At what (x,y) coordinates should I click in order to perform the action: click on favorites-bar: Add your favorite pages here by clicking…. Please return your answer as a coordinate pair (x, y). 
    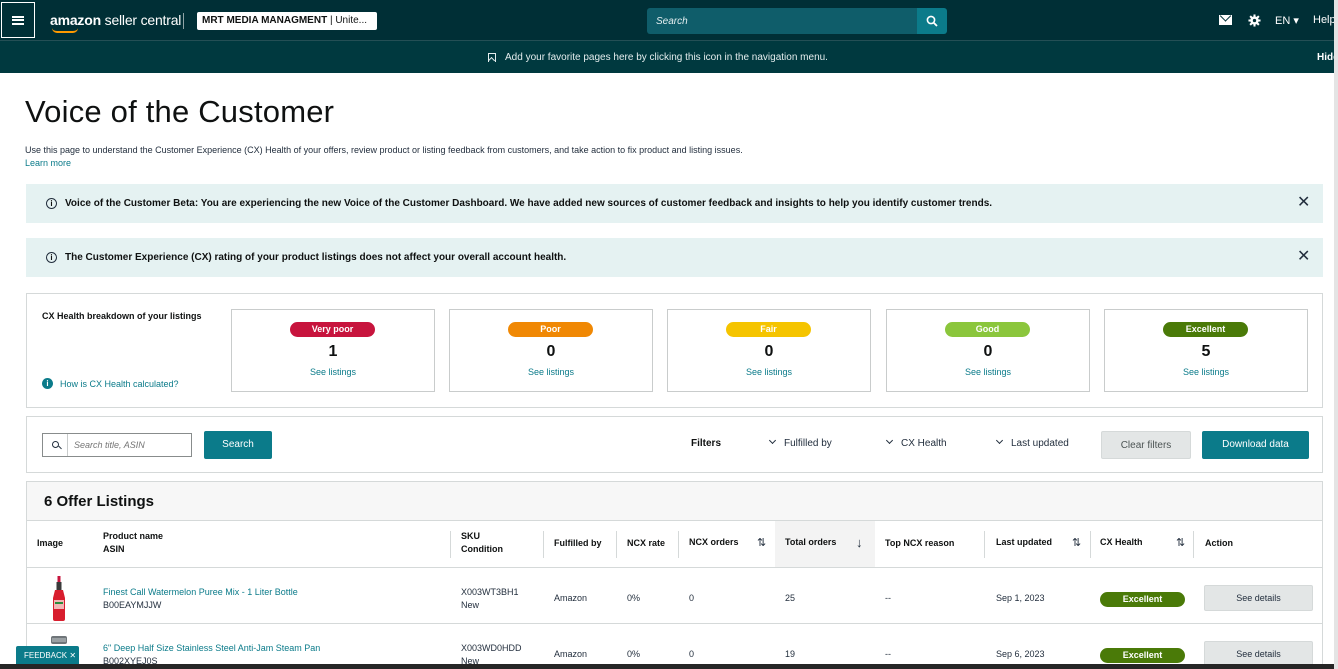
    Looking at the image, I should click on (669, 56).